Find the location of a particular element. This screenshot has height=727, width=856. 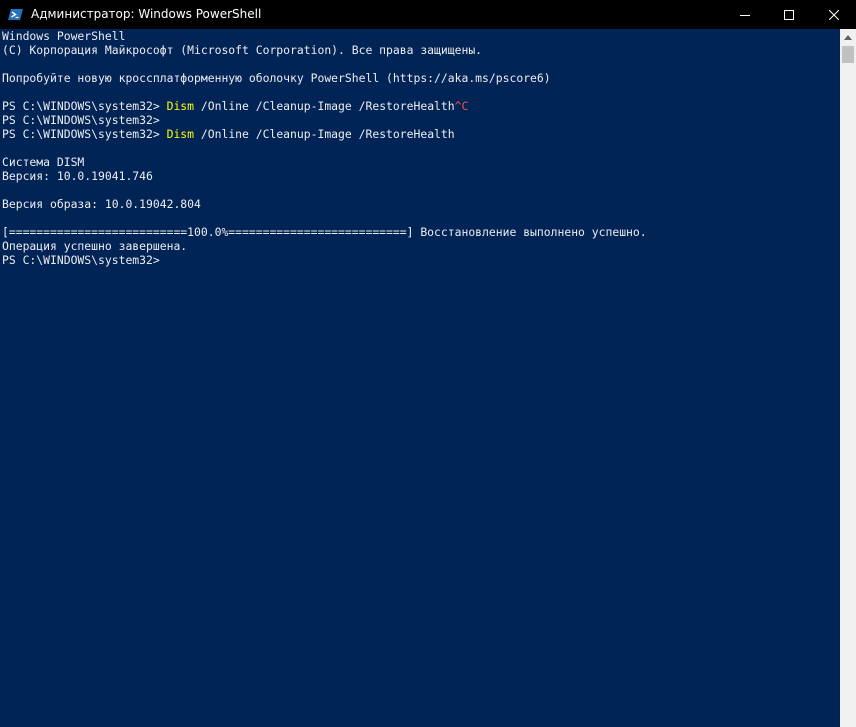

close-button is located at coordinates (833, 14).